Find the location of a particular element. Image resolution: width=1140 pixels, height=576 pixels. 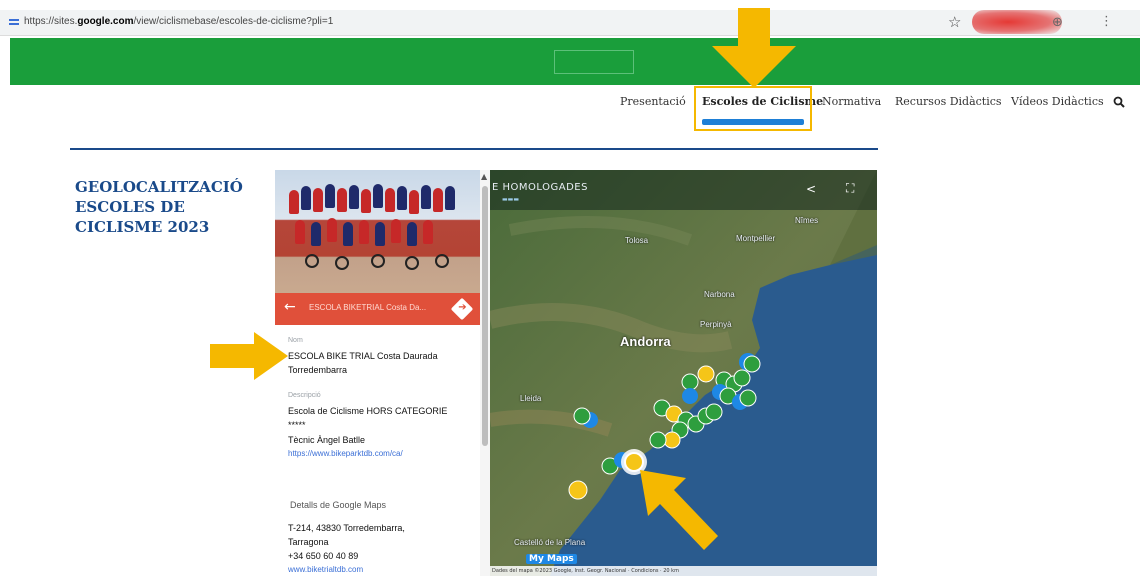

cookie-banner is located at coordinates (575, 61).